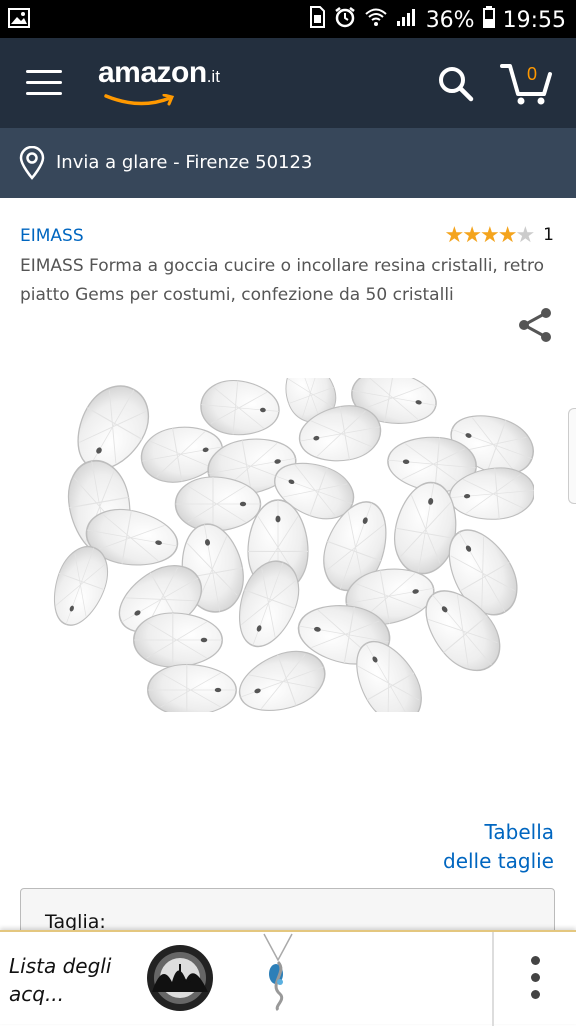  Describe the element at coordinates (535, 979) in the screenshot. I see `more-options-icon` at that location.